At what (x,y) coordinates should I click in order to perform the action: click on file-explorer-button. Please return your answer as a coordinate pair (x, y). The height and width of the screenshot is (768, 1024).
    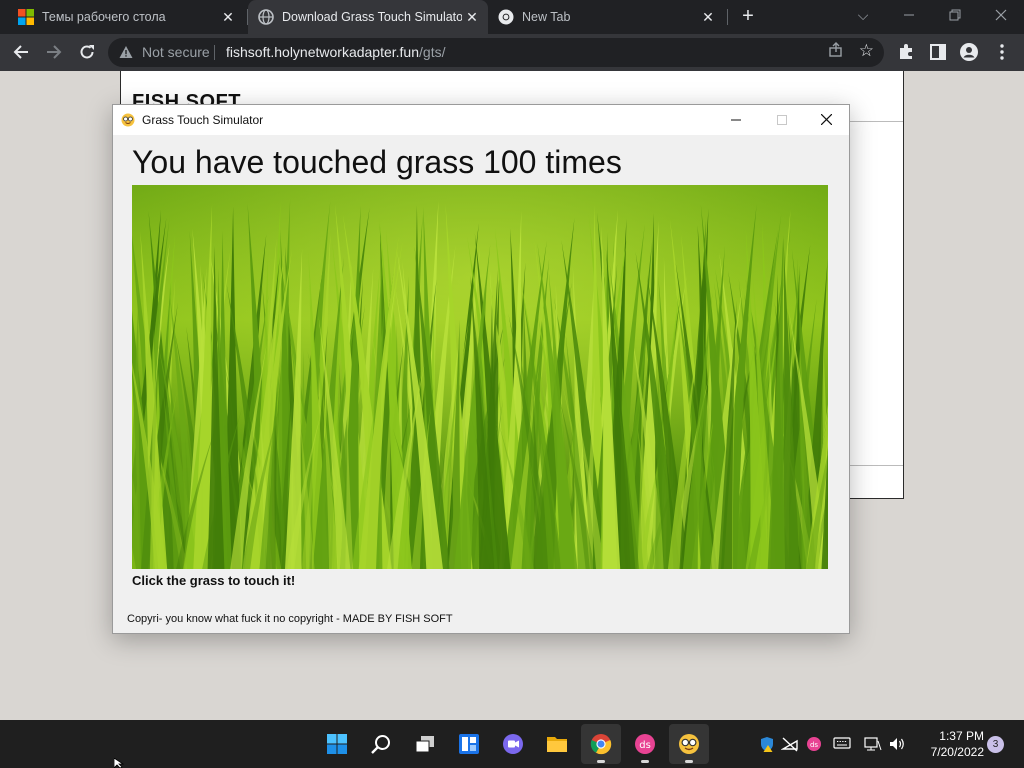
    Looking at the image, I should click on (557, 744).